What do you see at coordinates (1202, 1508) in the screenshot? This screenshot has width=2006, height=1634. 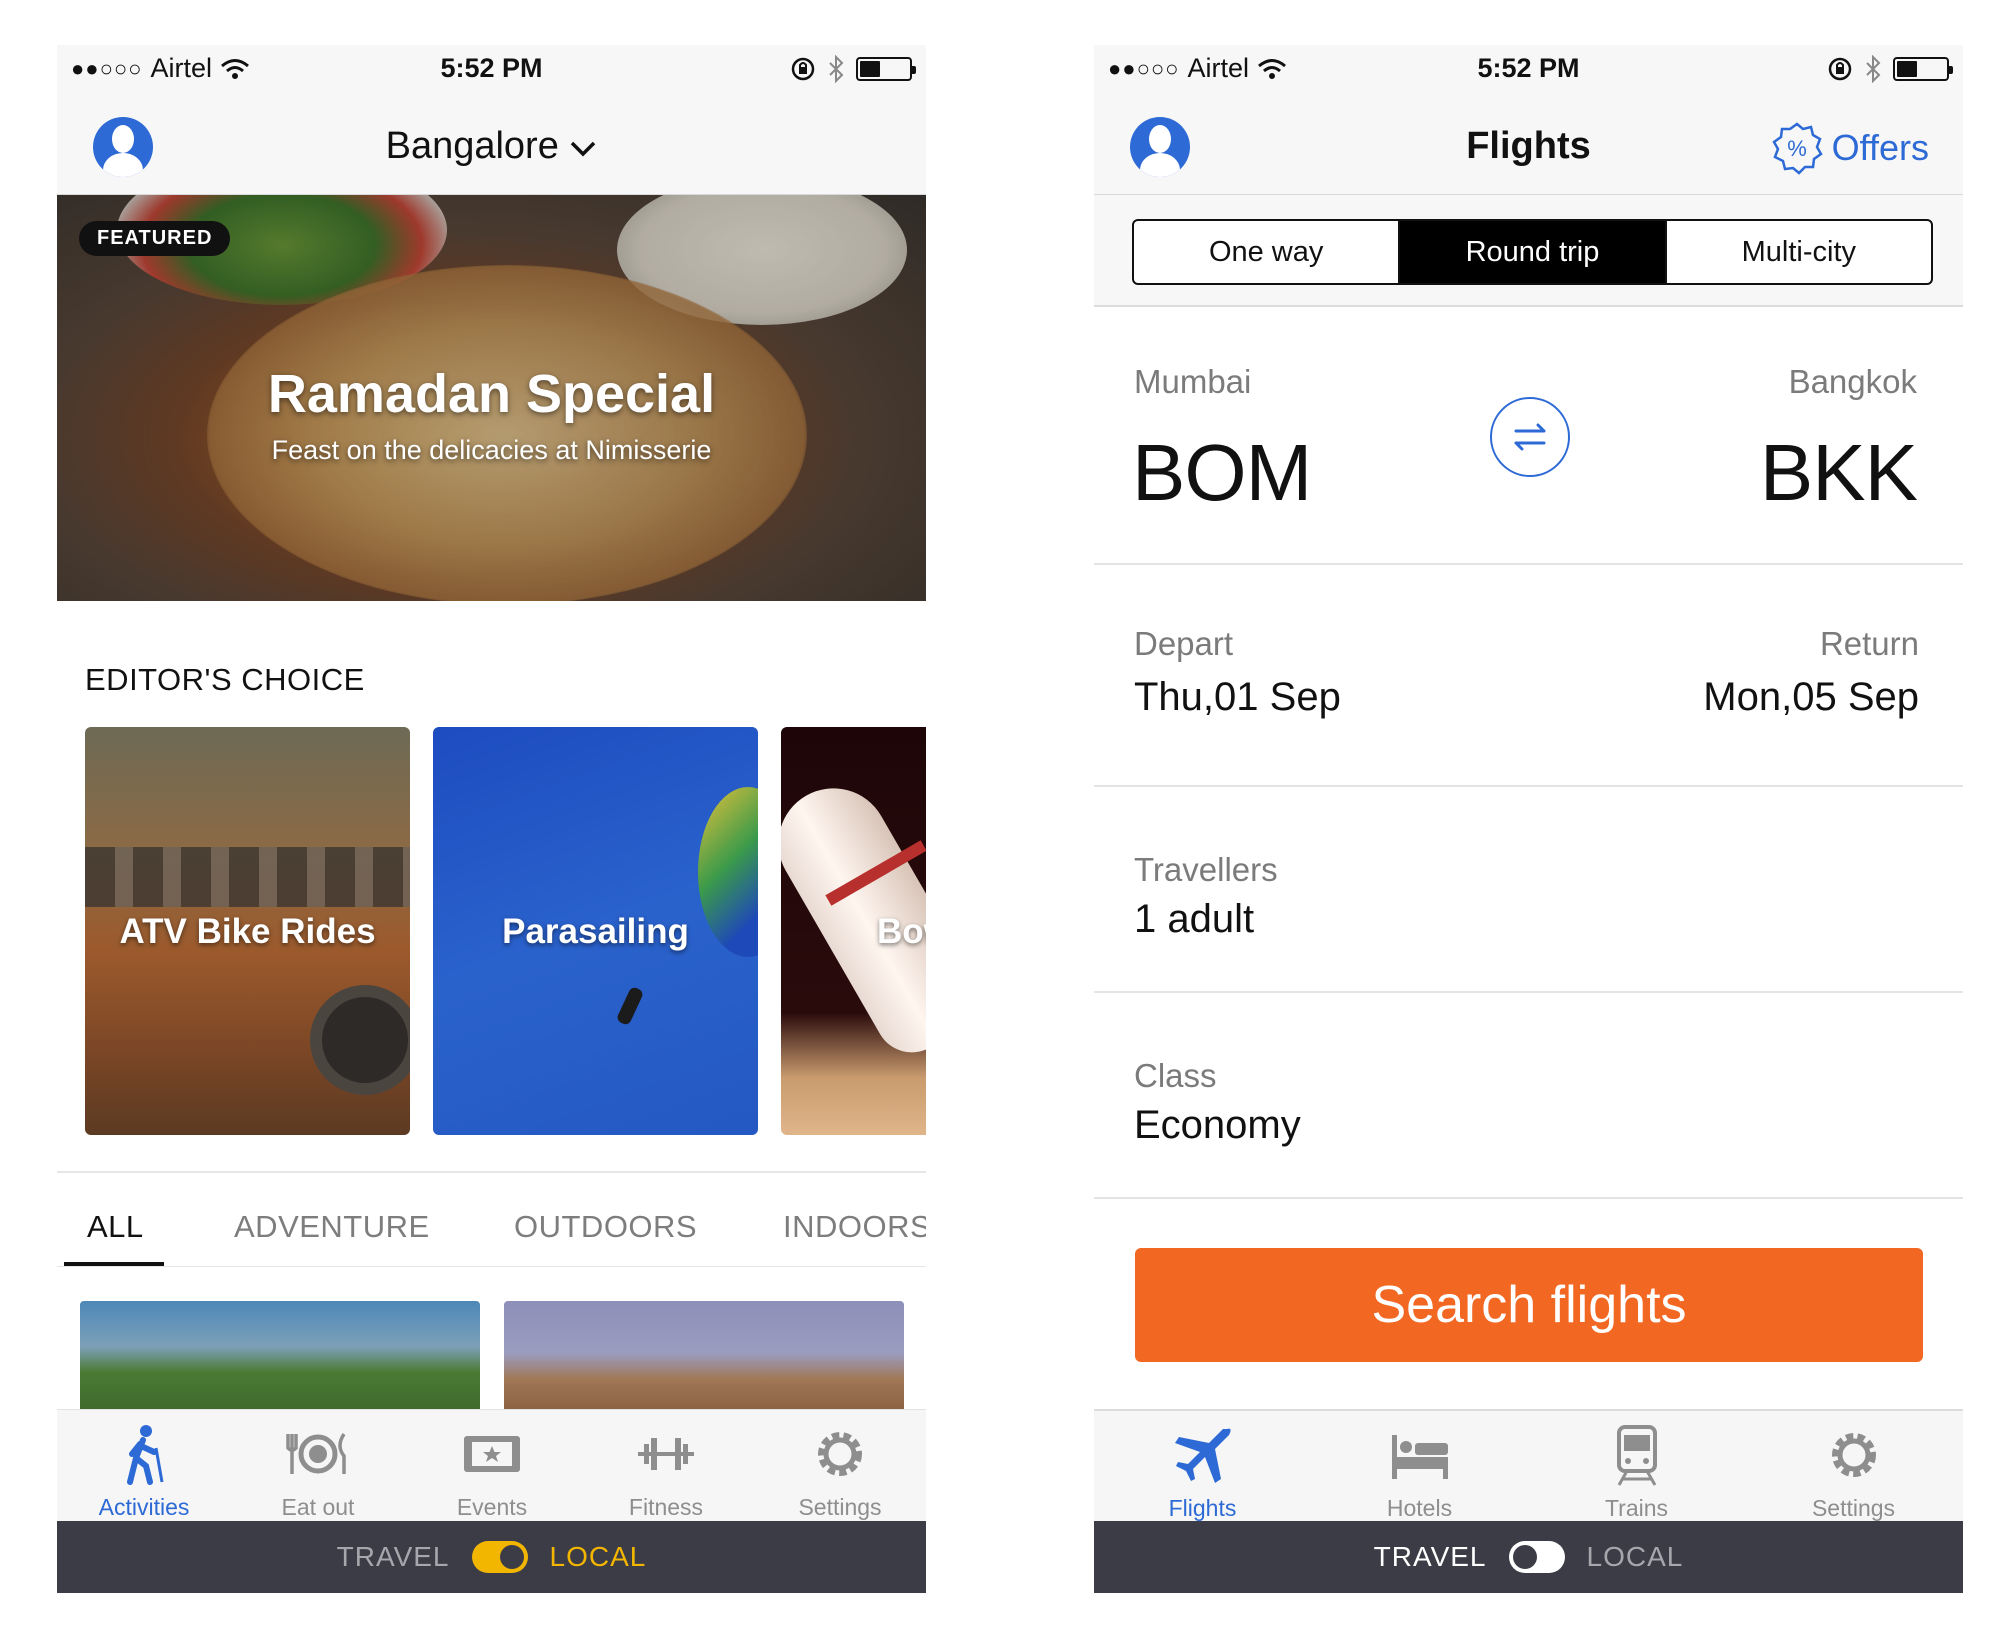 I see `tabbar-label: Flights` at bounding box center [1202, 1508].